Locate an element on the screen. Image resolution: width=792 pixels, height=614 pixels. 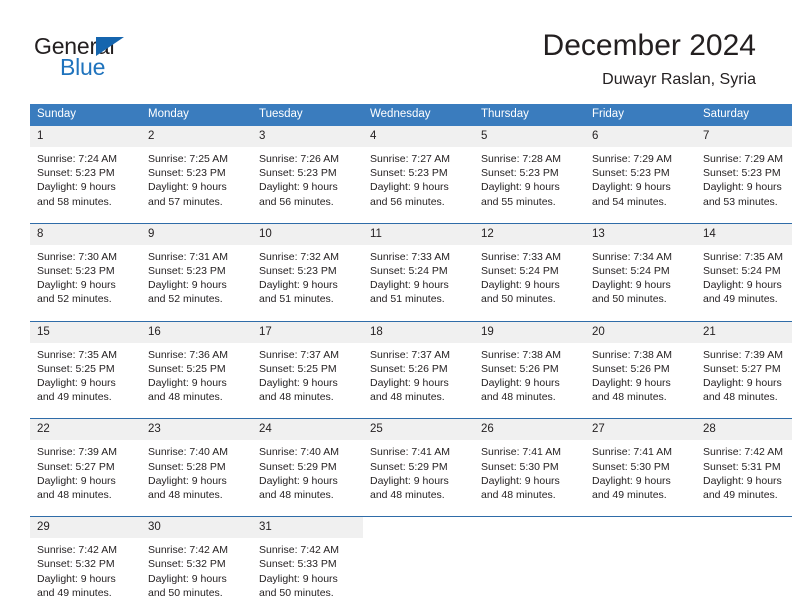
title-block: December 2024 Duwayr Raslan, Syria is located at coordinates (649, 59).